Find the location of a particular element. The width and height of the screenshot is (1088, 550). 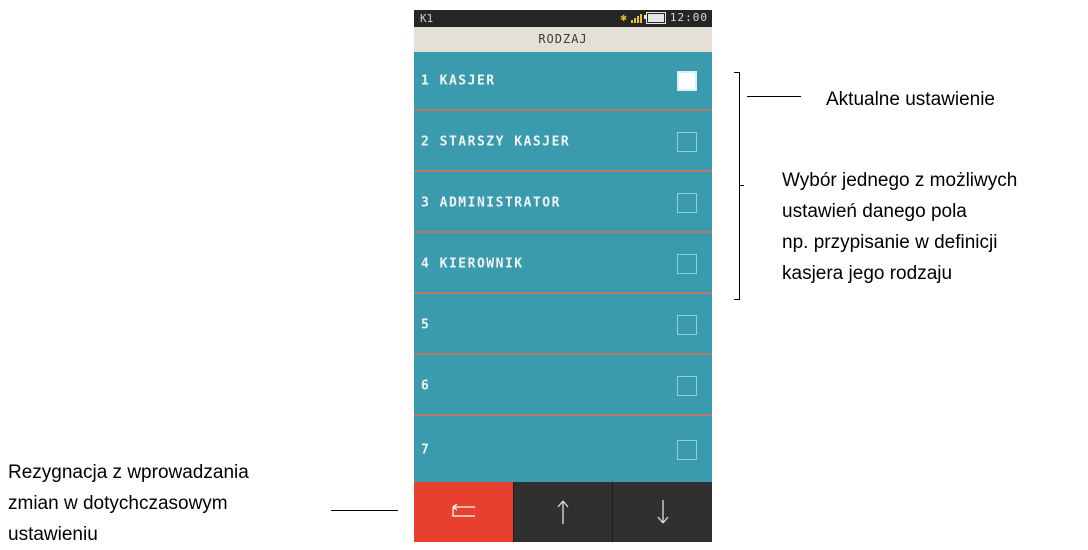

list-item-label: 6 is located at coordinates (426, 385).